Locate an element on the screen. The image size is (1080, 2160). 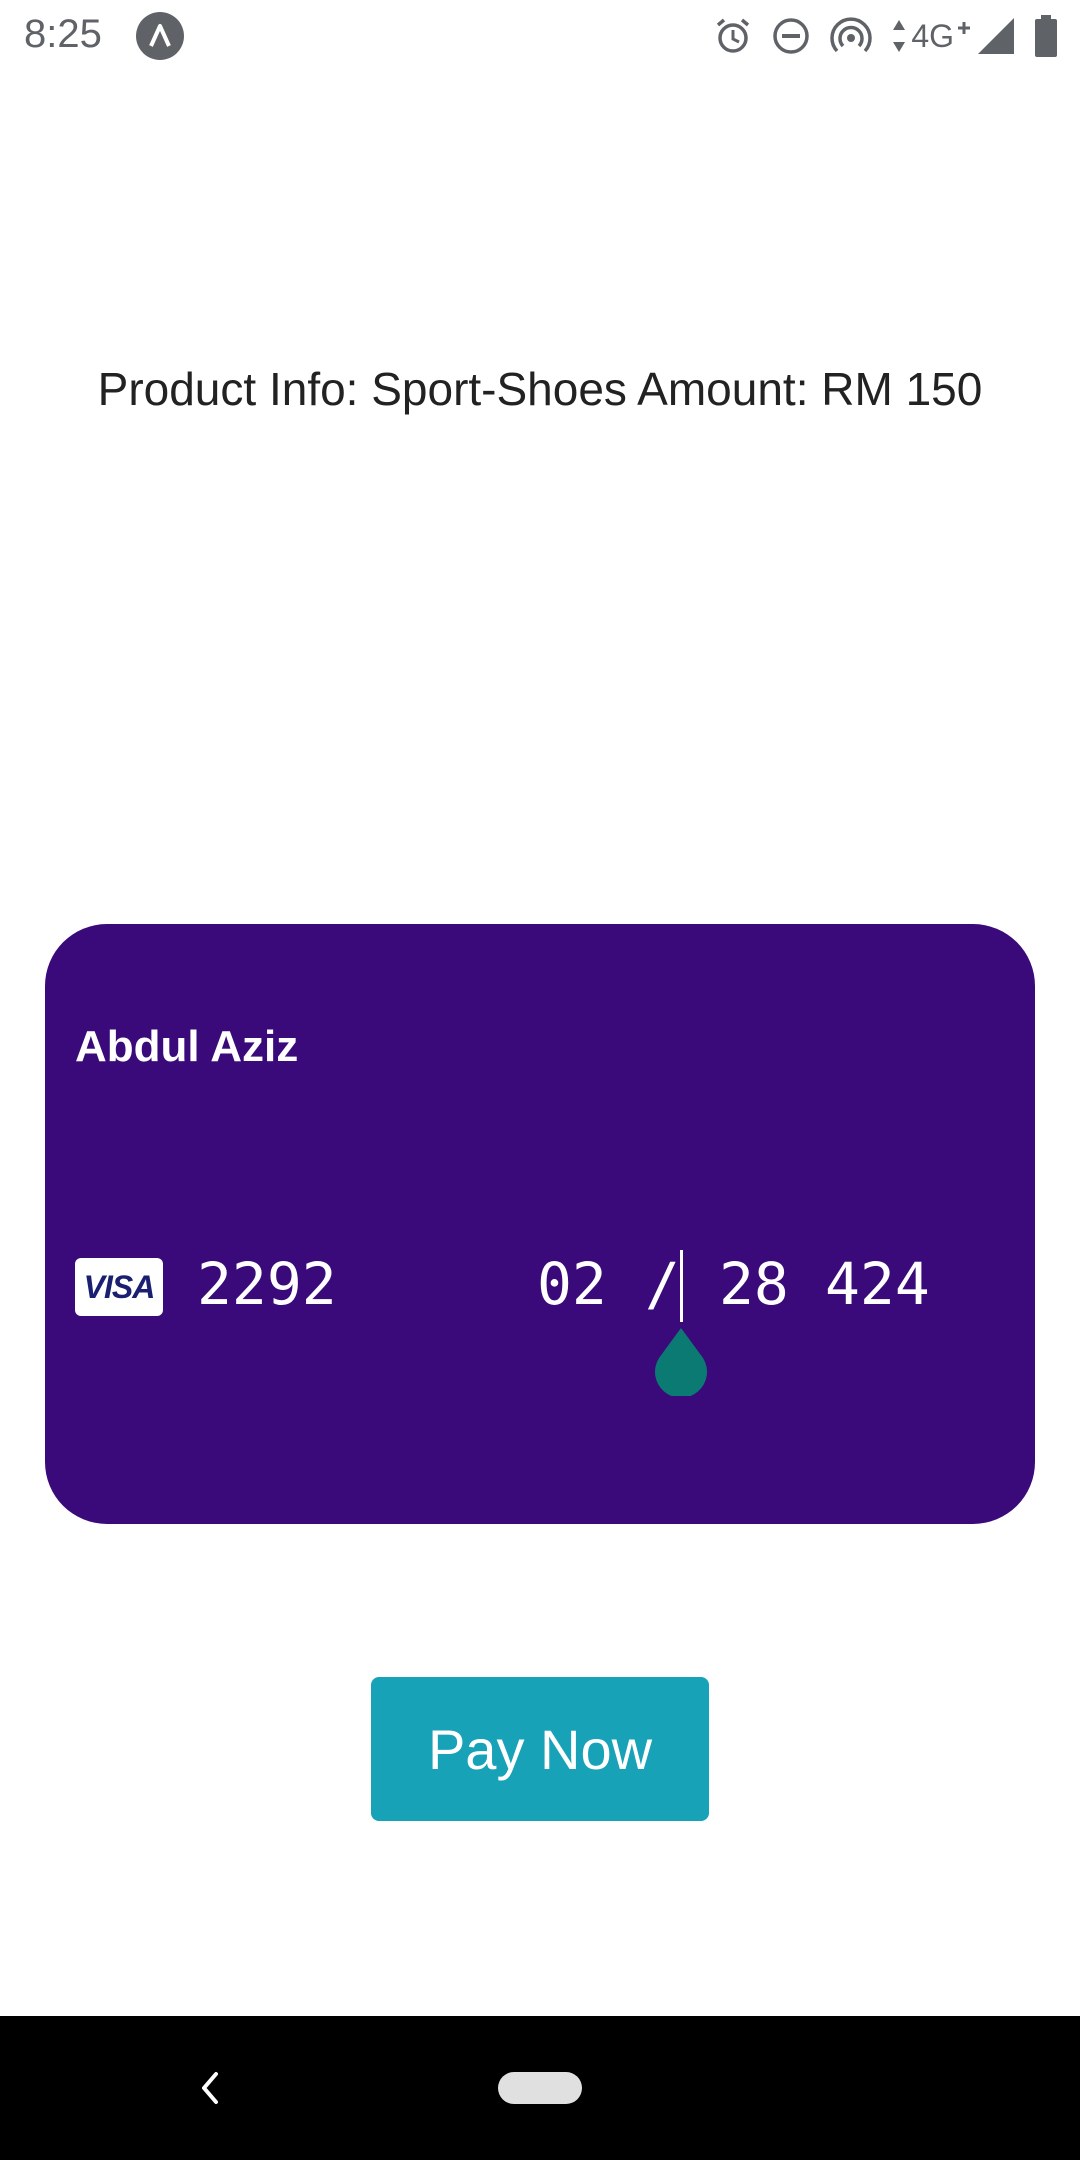
signal-icon is located at coordinates (996, 36).